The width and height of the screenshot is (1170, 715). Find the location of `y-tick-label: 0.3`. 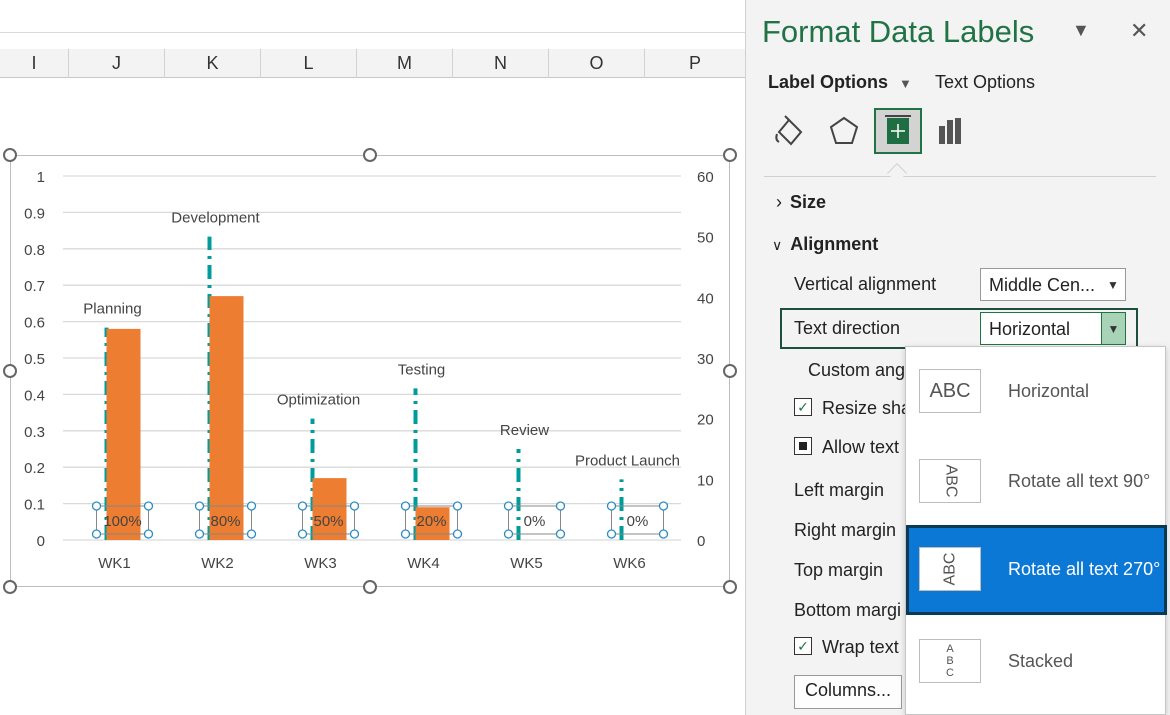

y-tick-label: 0.3 is located at coordinates (34, 432).